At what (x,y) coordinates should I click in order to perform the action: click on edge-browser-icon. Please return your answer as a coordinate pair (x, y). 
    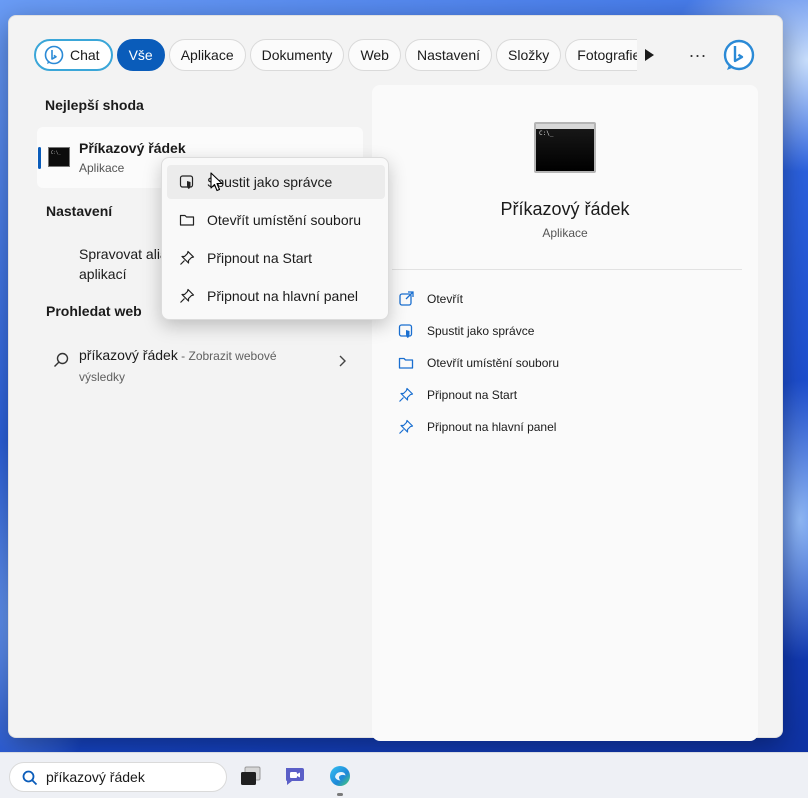
    Looking at the image, I should click on (340, 776).